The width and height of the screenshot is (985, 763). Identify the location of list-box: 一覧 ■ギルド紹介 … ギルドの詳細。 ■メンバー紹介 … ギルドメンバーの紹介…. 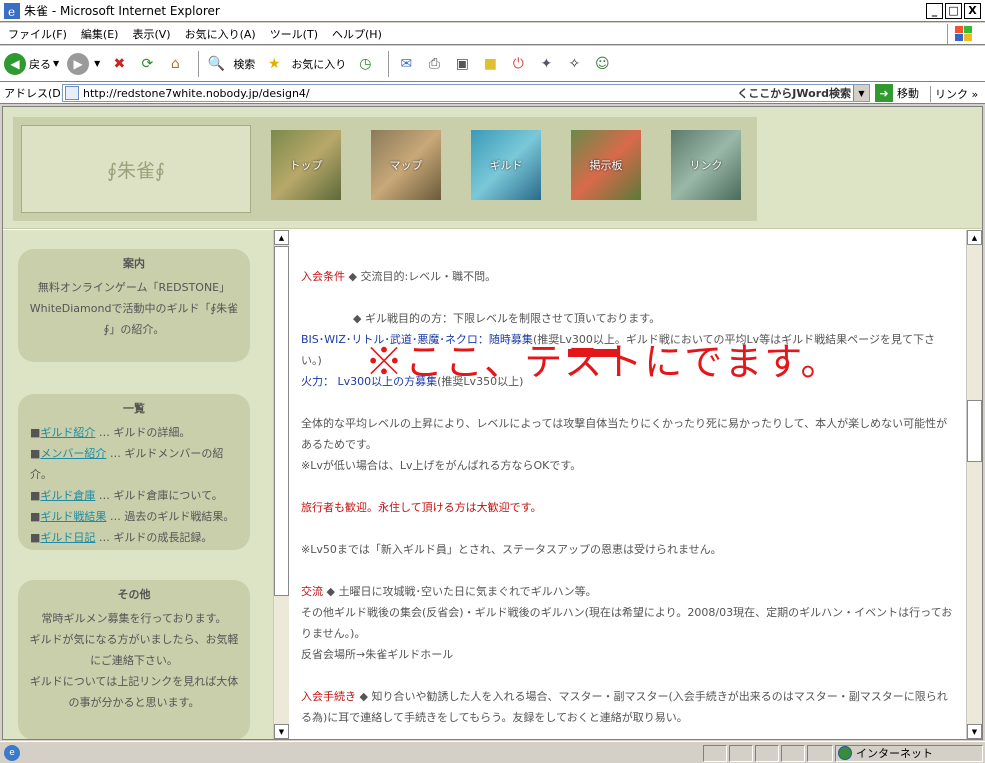
(134, 472).